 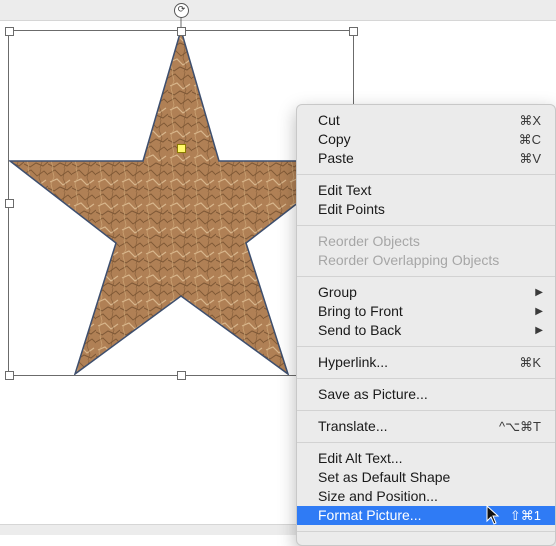 I want to click on menu-item-translate: Translate... ^⌥⌘T, so click(x=426, y=426).